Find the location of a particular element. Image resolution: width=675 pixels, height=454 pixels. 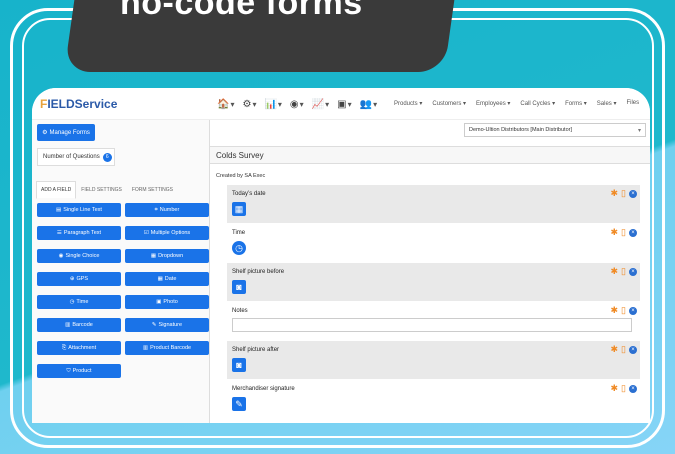

field-button-label: Time is located at coordinates (82, 302).